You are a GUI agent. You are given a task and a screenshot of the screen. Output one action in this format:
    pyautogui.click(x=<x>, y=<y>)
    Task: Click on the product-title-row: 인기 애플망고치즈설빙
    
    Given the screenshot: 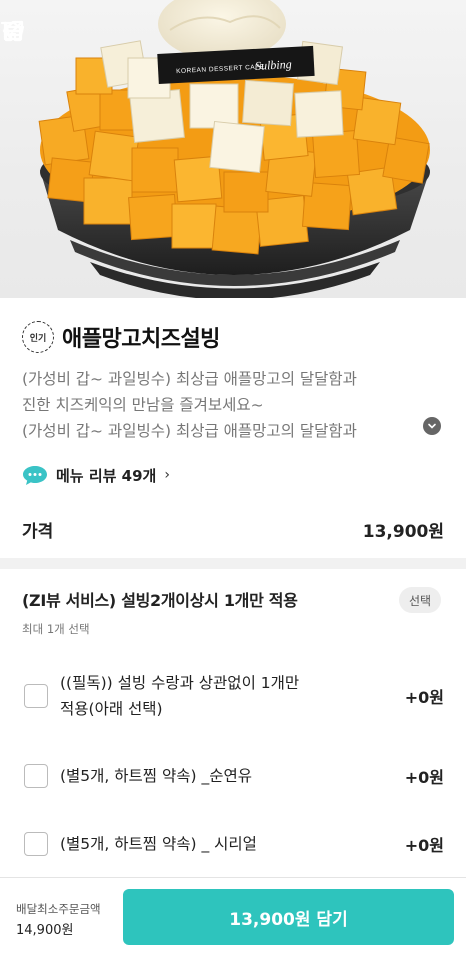 What is the action you would take?
    pyautogui.click(x=121, y=337)
    